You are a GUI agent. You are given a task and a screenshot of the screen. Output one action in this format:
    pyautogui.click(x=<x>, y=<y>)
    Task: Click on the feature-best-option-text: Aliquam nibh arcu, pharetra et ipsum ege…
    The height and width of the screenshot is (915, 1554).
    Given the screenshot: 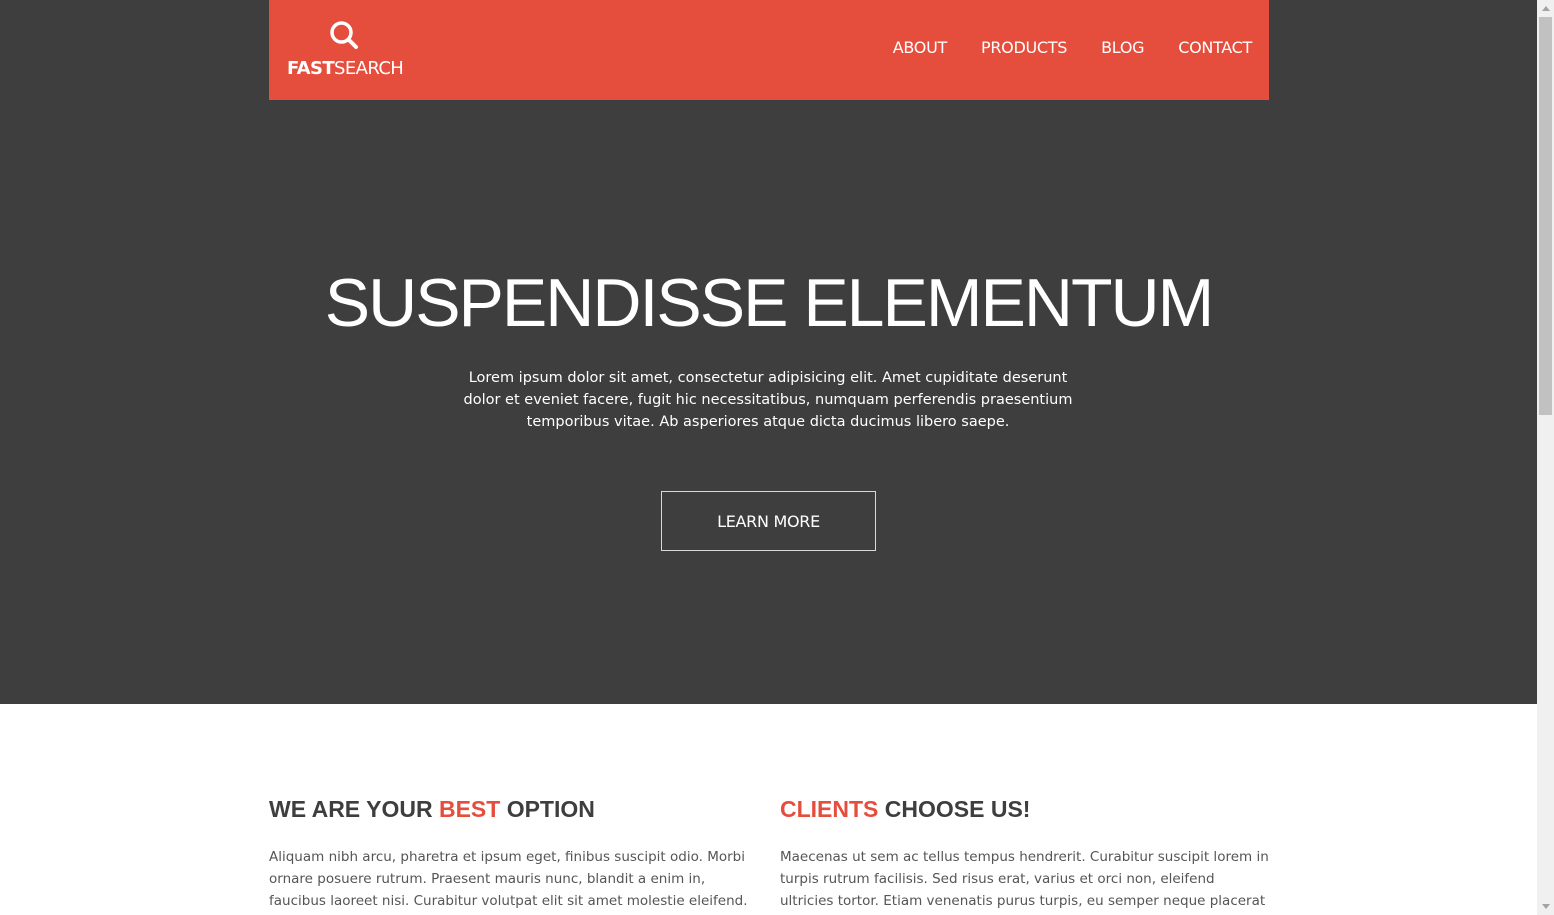 What is the action you would take?
    pyautogui.click(x=508, y=879)
    